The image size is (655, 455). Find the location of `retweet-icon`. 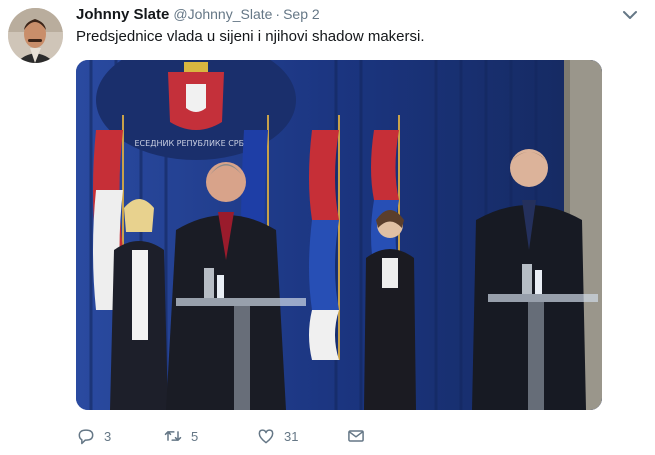

retweet-icon is located at coordinates (173, 436).